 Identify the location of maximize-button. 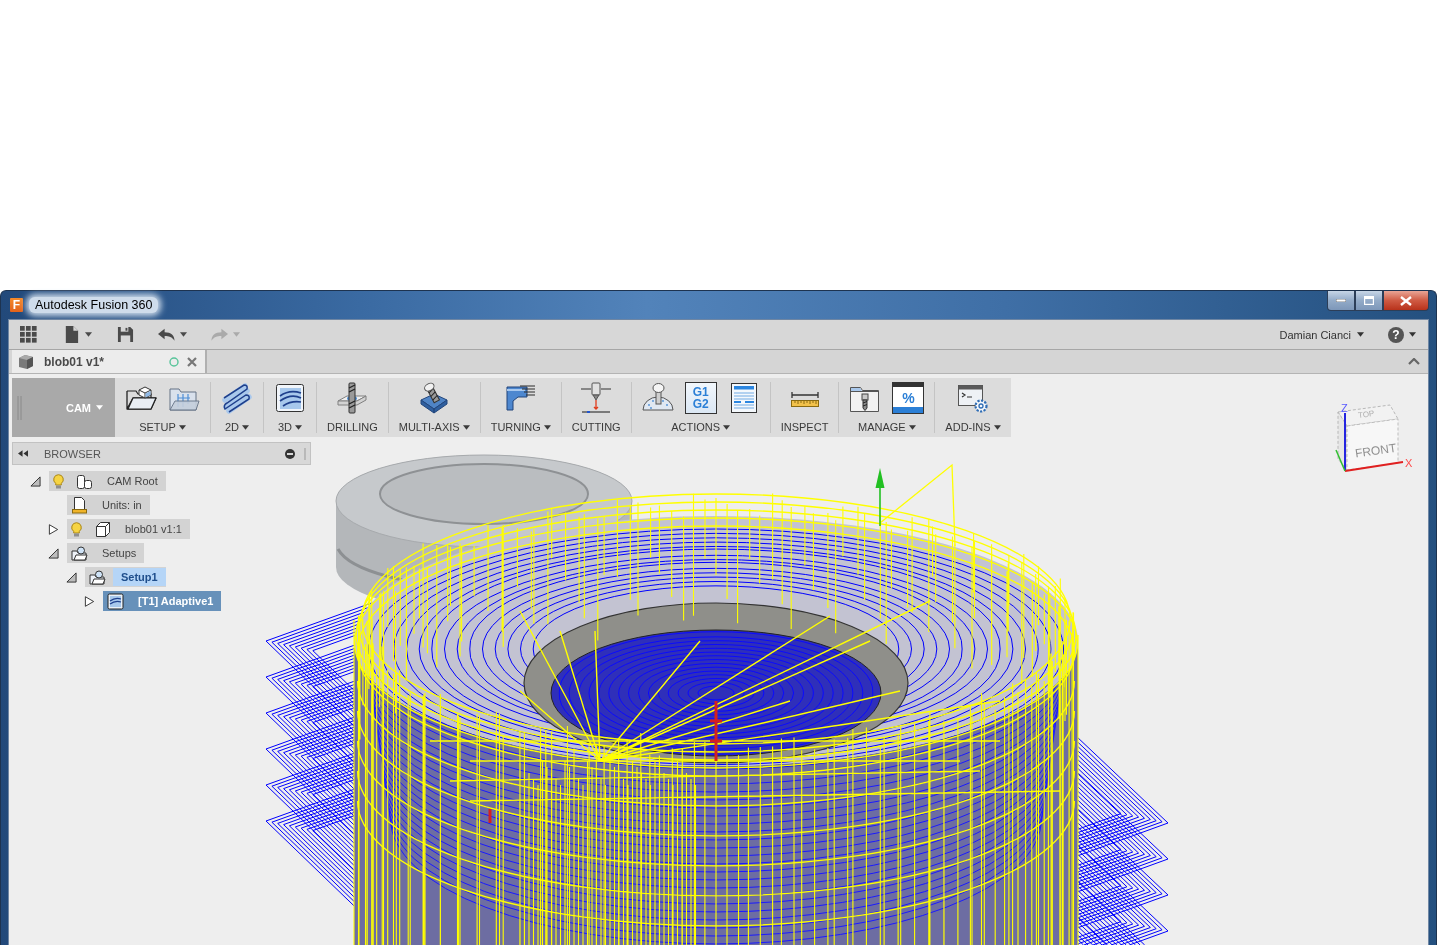
(1369, 301).